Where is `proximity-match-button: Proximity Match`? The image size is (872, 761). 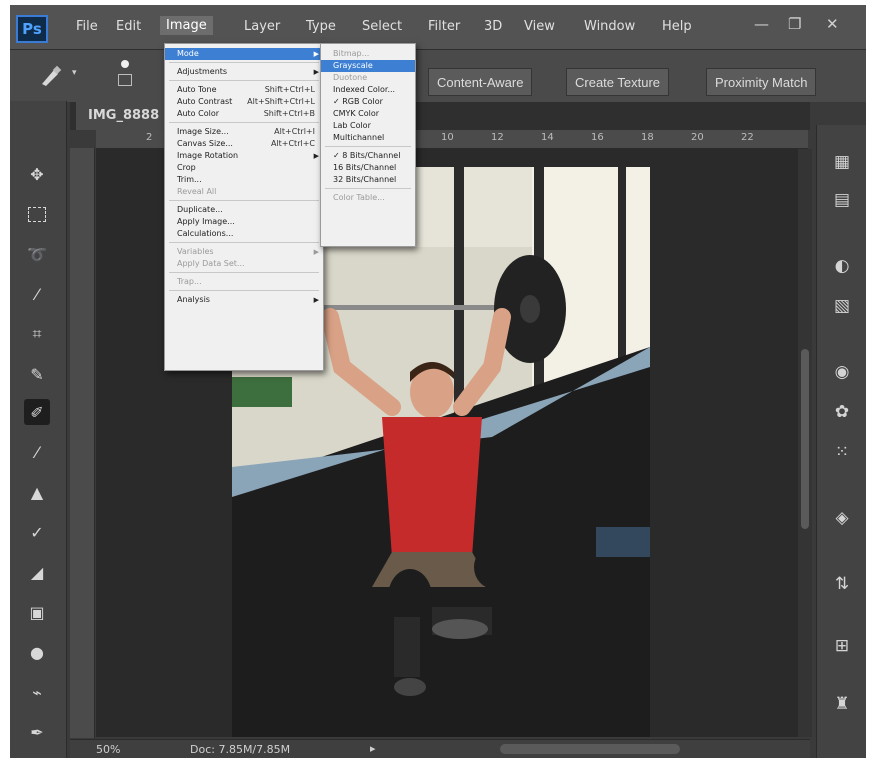 proximity-match-button: Proximity Match is located at coordinates (761, 82).